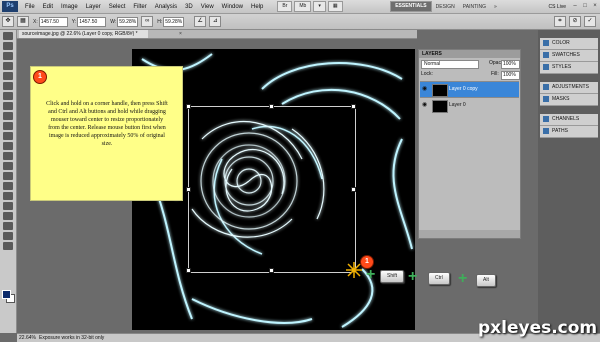 Image resolution: width=600 pixels, height=342 pixels. I want to click on transform-handle-bottom, so click(271, 270).